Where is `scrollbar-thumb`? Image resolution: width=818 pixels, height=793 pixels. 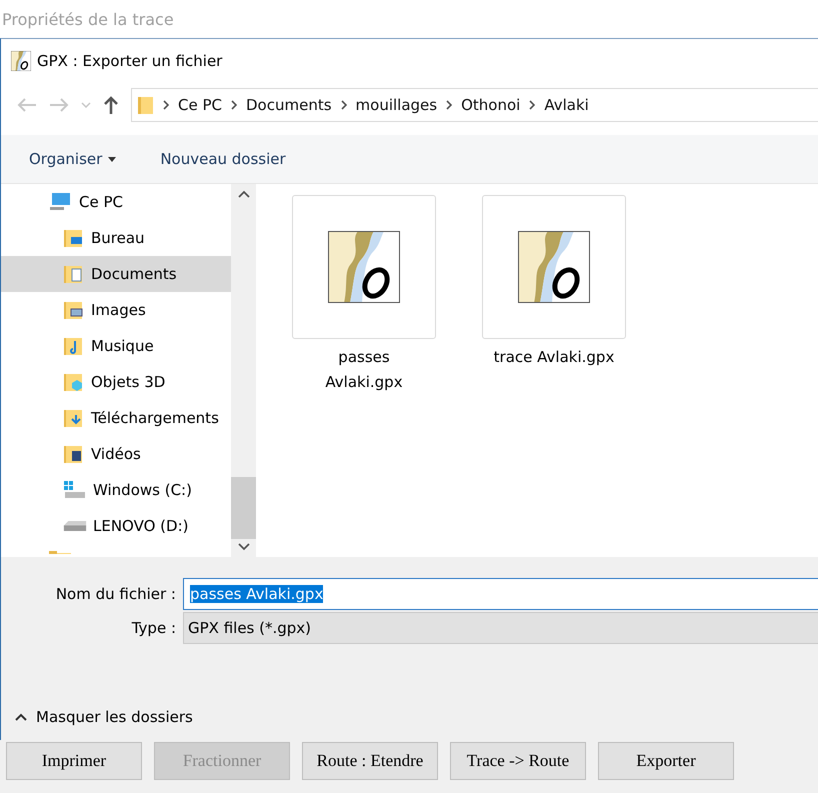
scrollbar-thumb is located at coordinates (243, 508).